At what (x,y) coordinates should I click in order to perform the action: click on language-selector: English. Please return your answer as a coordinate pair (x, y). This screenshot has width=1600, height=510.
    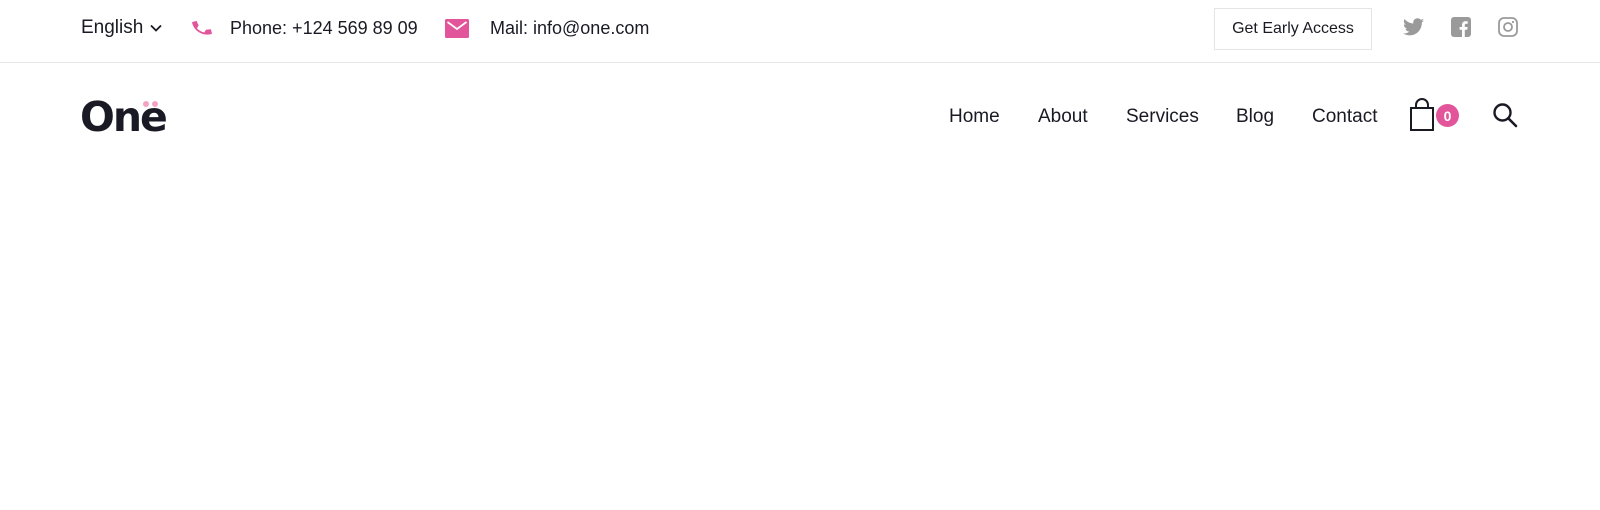
    Looking at the image, I should click on (121, 28).